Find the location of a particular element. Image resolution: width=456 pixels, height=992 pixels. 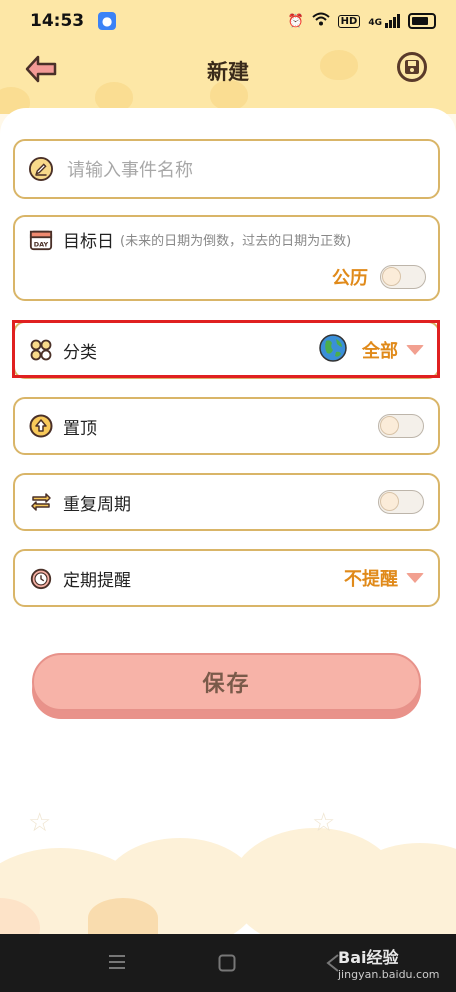

status-icons: ⏰ HD 4G is located at coordinates (361, 21).